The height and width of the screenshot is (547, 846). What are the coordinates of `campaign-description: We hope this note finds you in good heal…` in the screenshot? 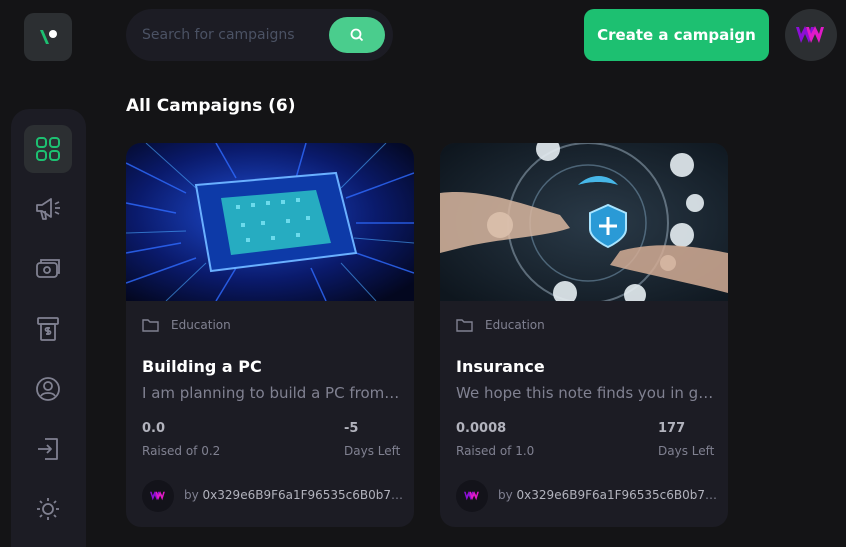 It's located at (586, 393).